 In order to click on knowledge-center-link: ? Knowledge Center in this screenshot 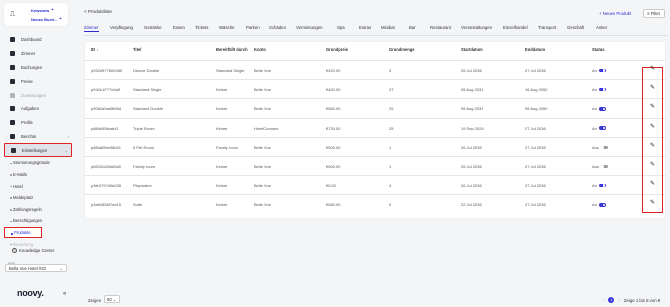, I will do `click(33, 250)`.